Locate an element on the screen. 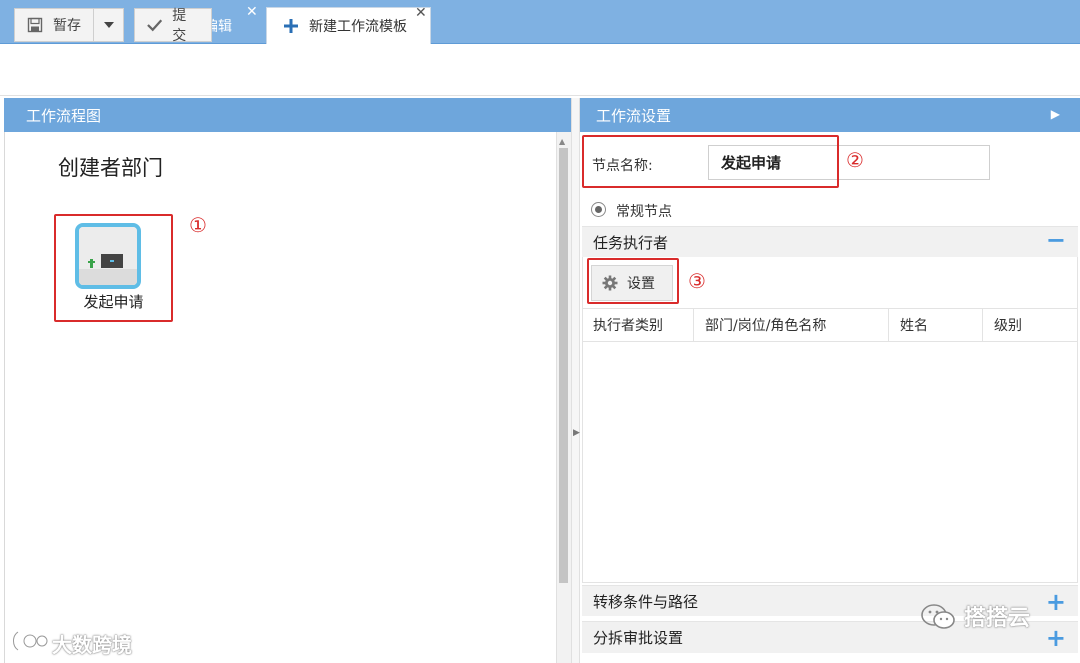 Image resolution: width=1080 pixels, height=663 pixels. tab-label: 新建工作流模板 is located at coordinates (358, 27).